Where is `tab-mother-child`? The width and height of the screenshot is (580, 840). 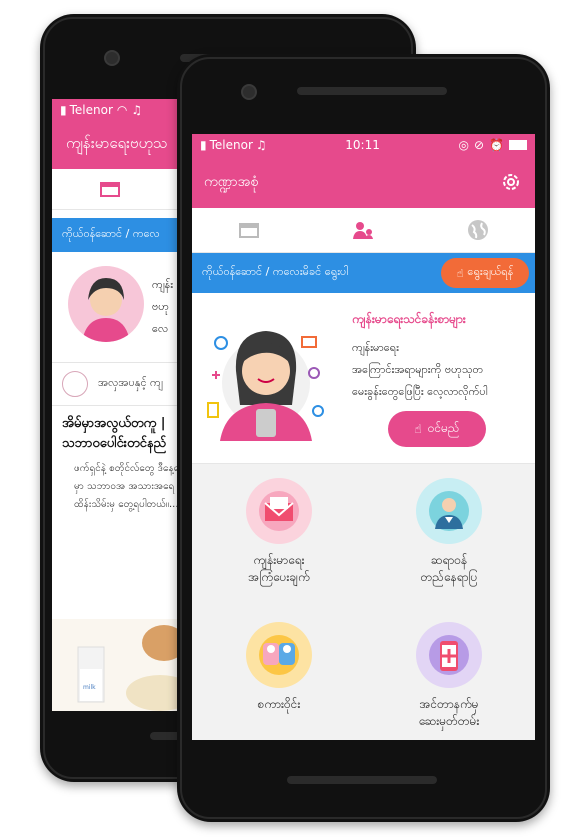 tab-mother-child is located at coordinates (363, 230).